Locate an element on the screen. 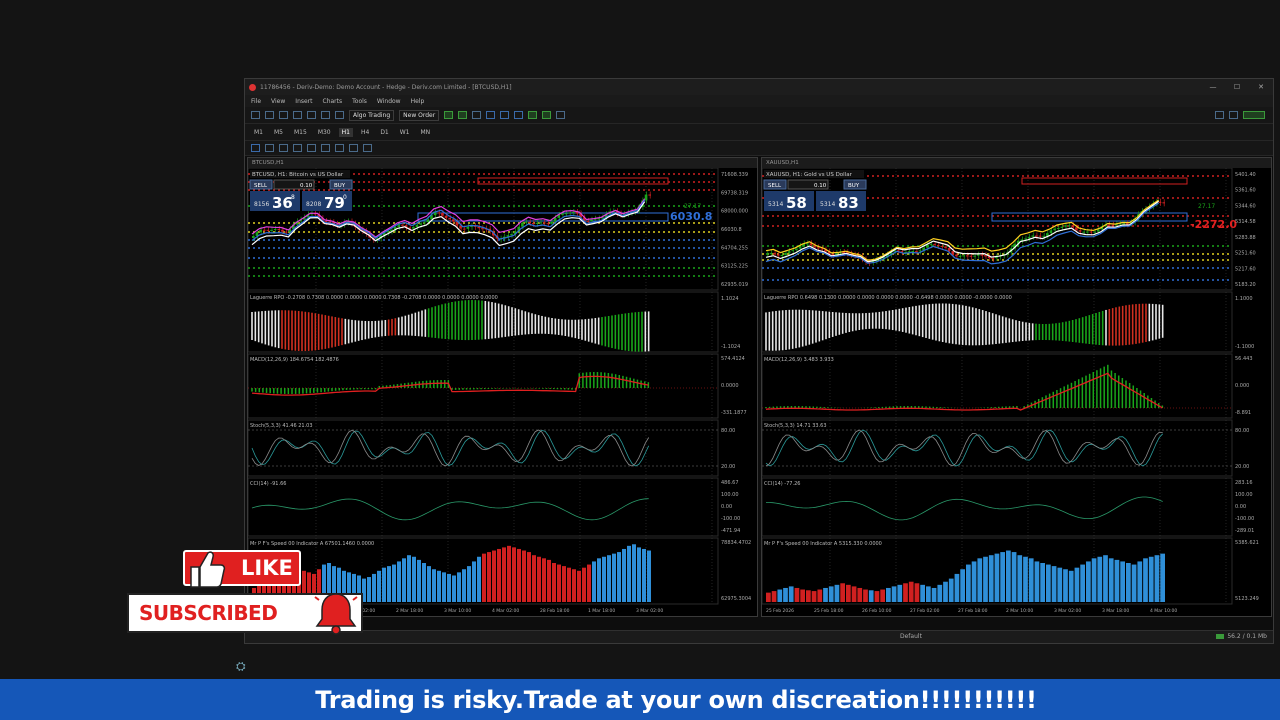 The width and height of the screenshot is (1280, 720). time-axis-label: 1 Mar 18:00 is located at coordinates (601, 611).